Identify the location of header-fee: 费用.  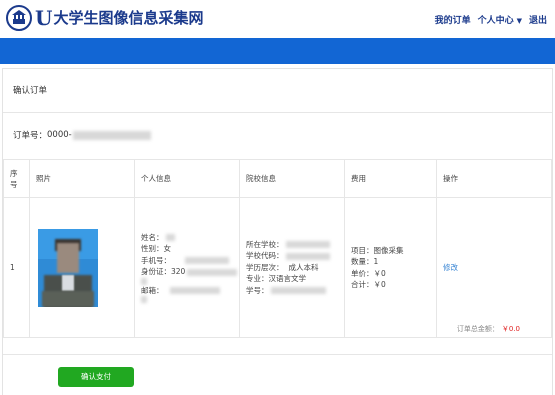
(390, 178).